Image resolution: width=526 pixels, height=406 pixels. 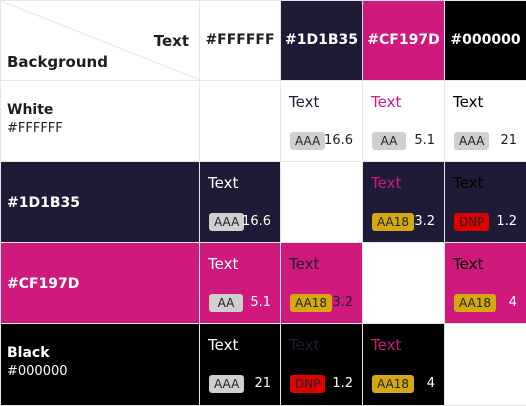 What do you see at coordinates (103, 284) in the screenshot?
I see `row-name: #CF197D` at bounding box center [103, 284].